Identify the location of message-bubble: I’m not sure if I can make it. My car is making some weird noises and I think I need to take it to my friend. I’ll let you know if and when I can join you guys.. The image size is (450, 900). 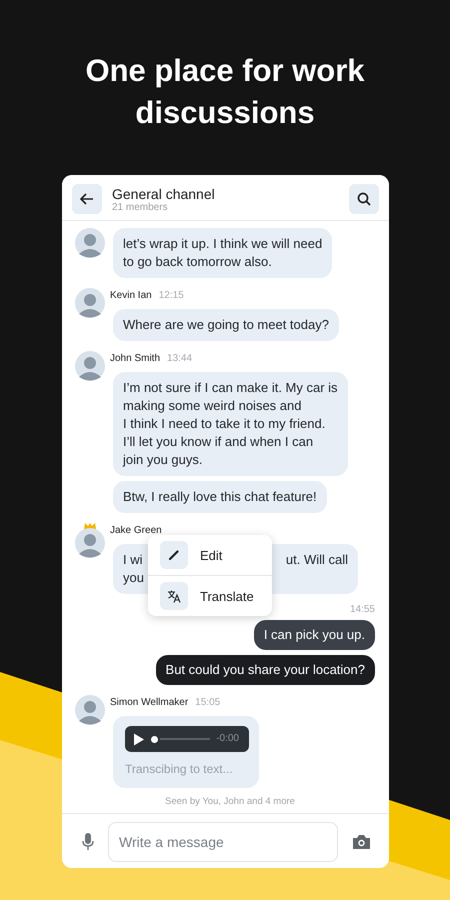
(230, 424).